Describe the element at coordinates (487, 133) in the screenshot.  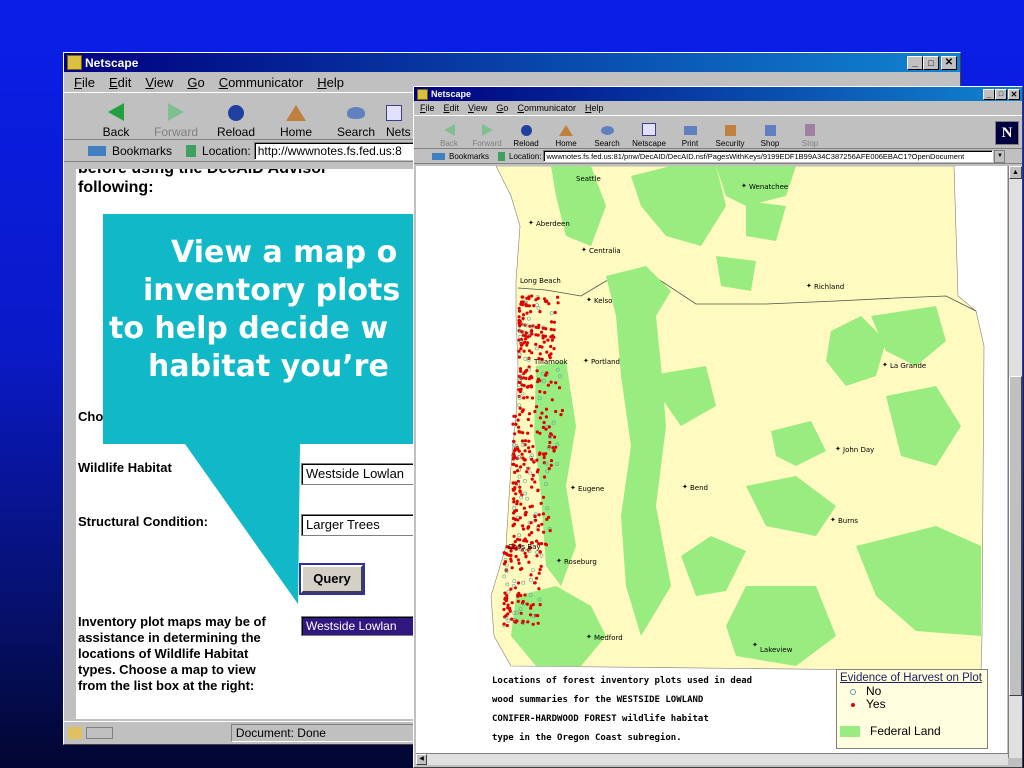
I see `forward-button: Forward` at that location.